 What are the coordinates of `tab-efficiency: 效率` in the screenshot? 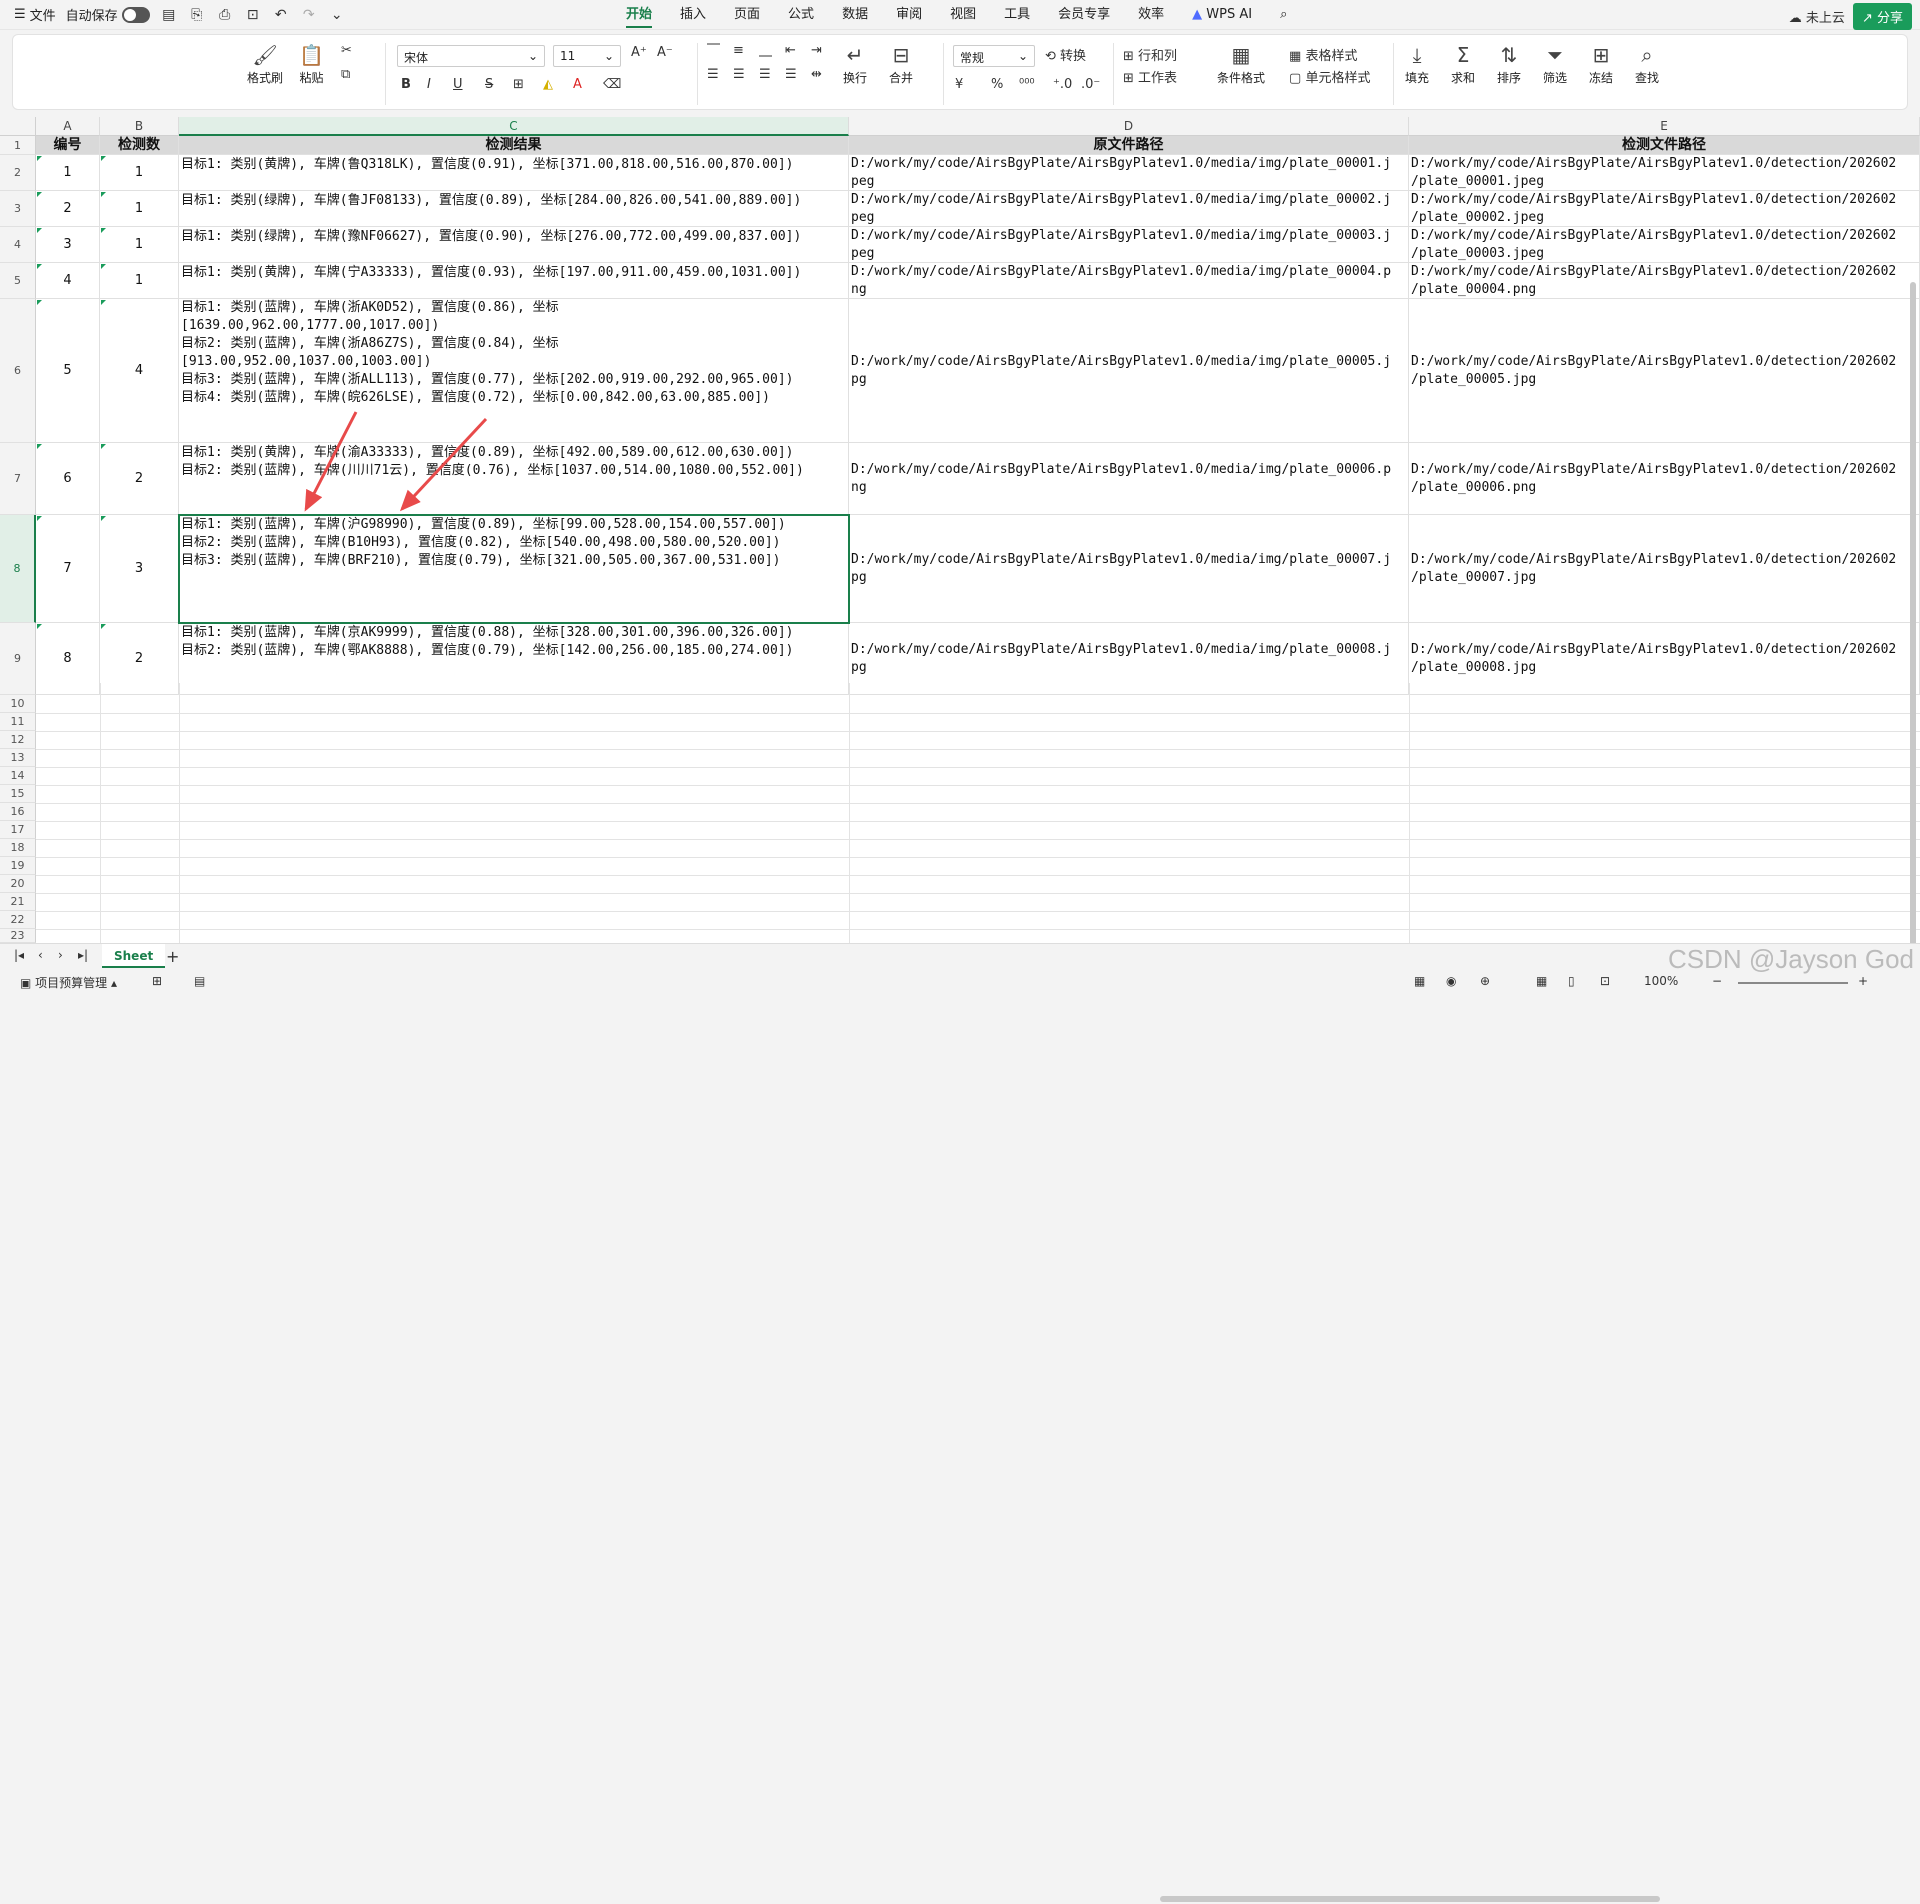 It's located at (1151, 15).